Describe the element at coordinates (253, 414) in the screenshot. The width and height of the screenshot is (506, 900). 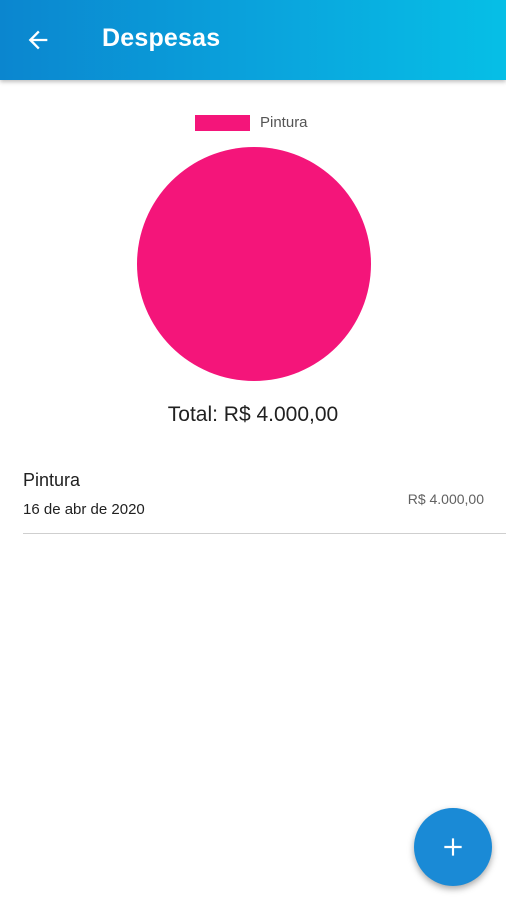
I see `total-label: Total: R$ 4.000,00` at that location.